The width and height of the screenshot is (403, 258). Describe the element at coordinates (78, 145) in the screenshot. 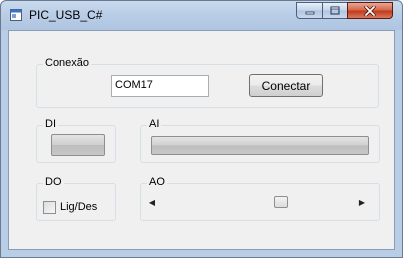

I see `digital-input-indicator` at that location.